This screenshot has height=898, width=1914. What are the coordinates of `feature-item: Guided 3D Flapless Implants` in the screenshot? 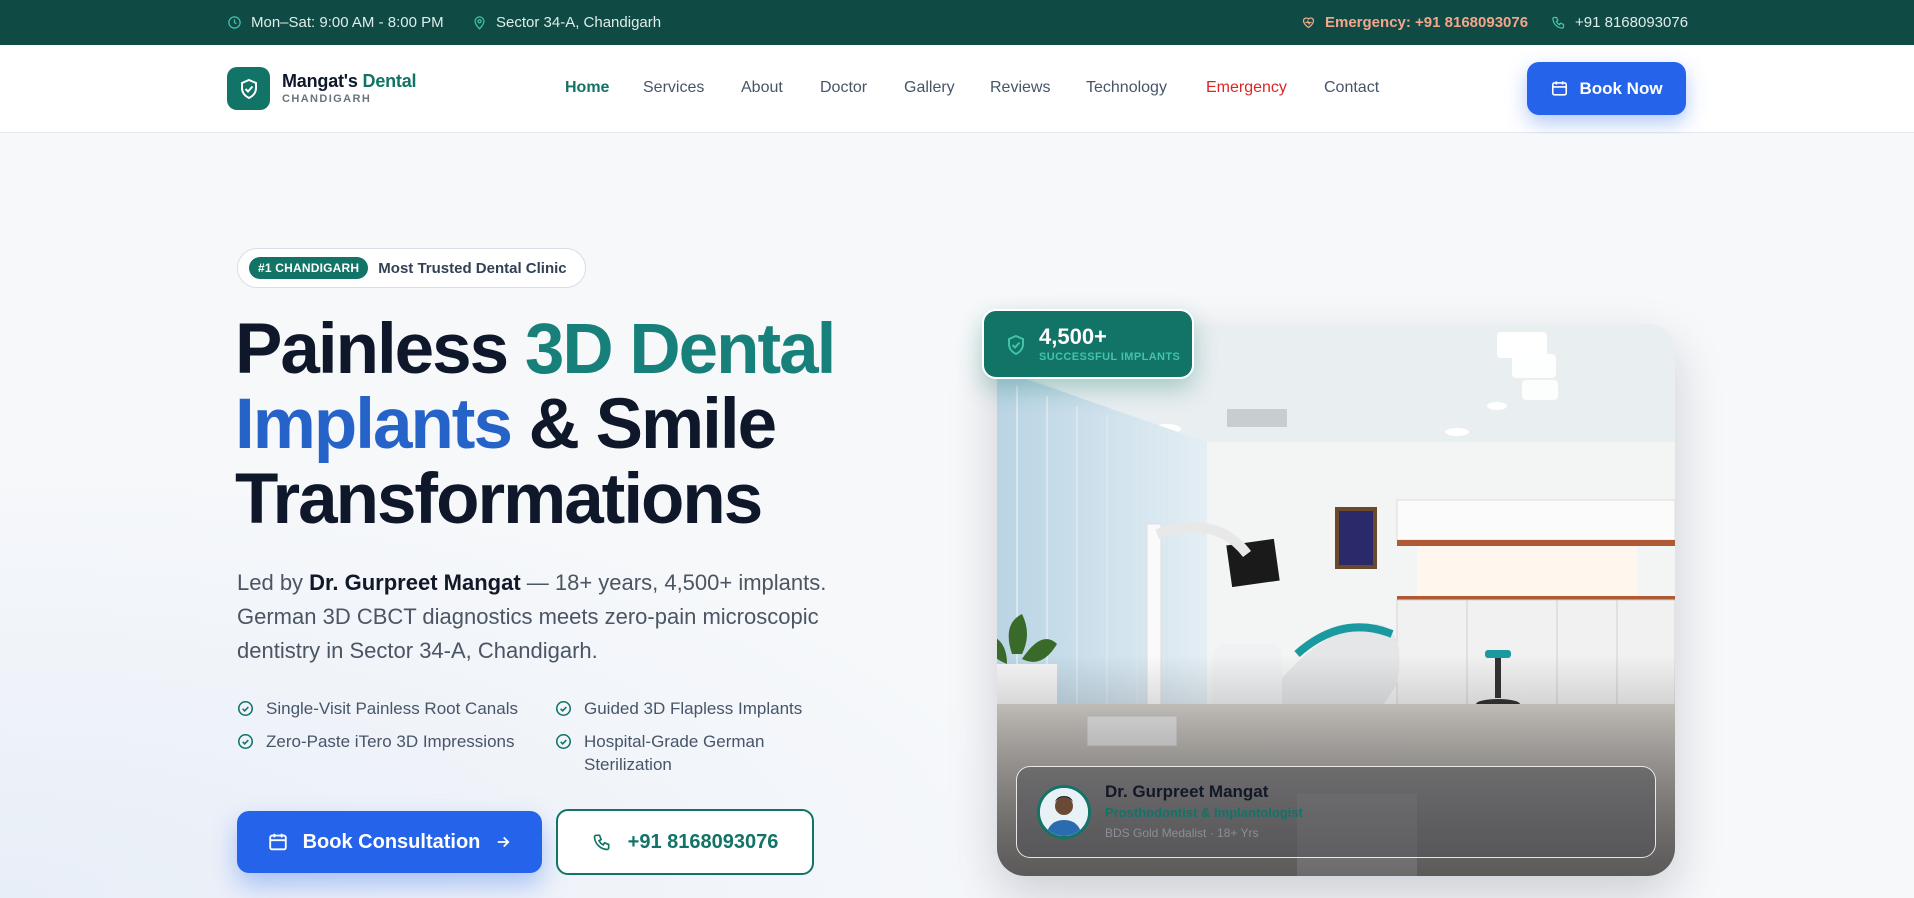 It's located at (705, 708).